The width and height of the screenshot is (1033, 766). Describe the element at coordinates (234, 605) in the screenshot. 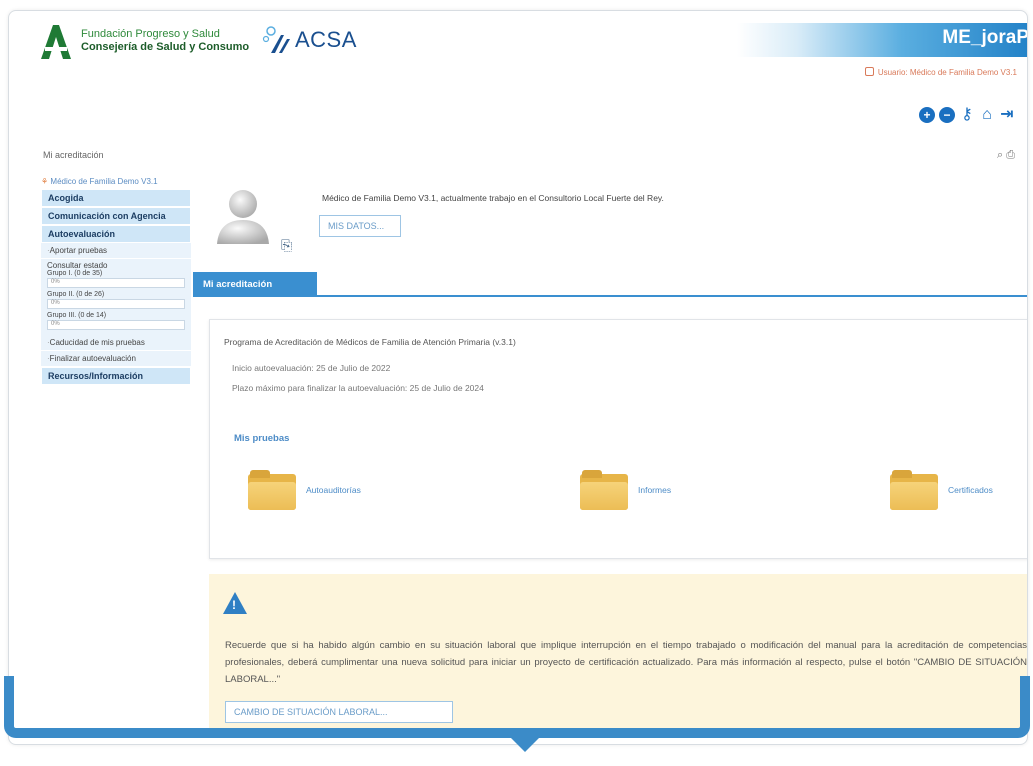

I see `warning-mark: !` at that location.